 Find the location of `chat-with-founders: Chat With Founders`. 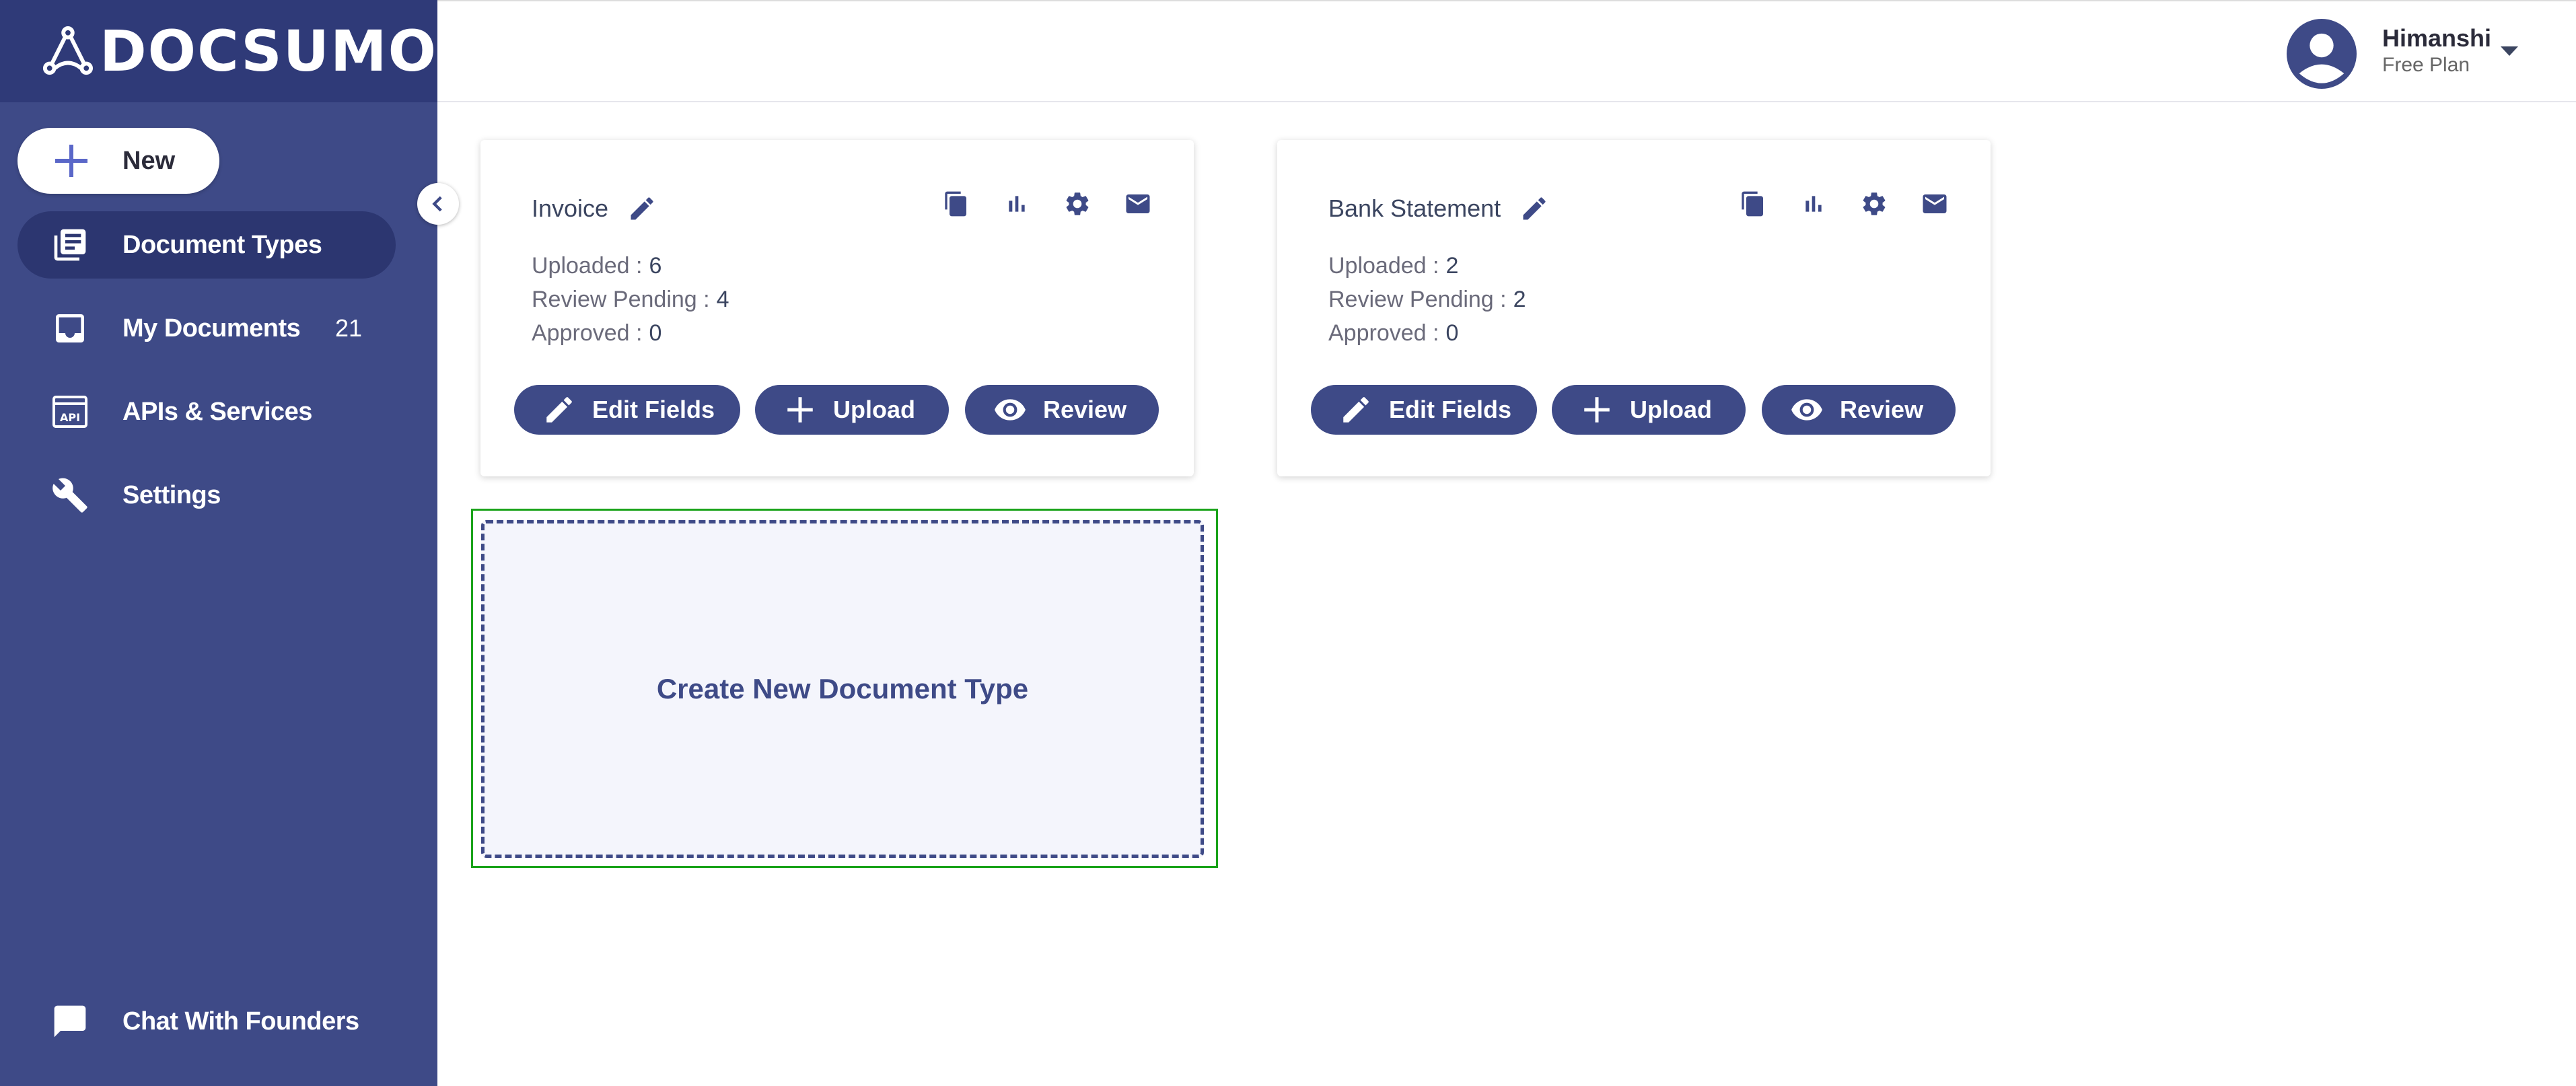

chat-with-founders: Chat With Founders is located at coordinates (206, 1021).